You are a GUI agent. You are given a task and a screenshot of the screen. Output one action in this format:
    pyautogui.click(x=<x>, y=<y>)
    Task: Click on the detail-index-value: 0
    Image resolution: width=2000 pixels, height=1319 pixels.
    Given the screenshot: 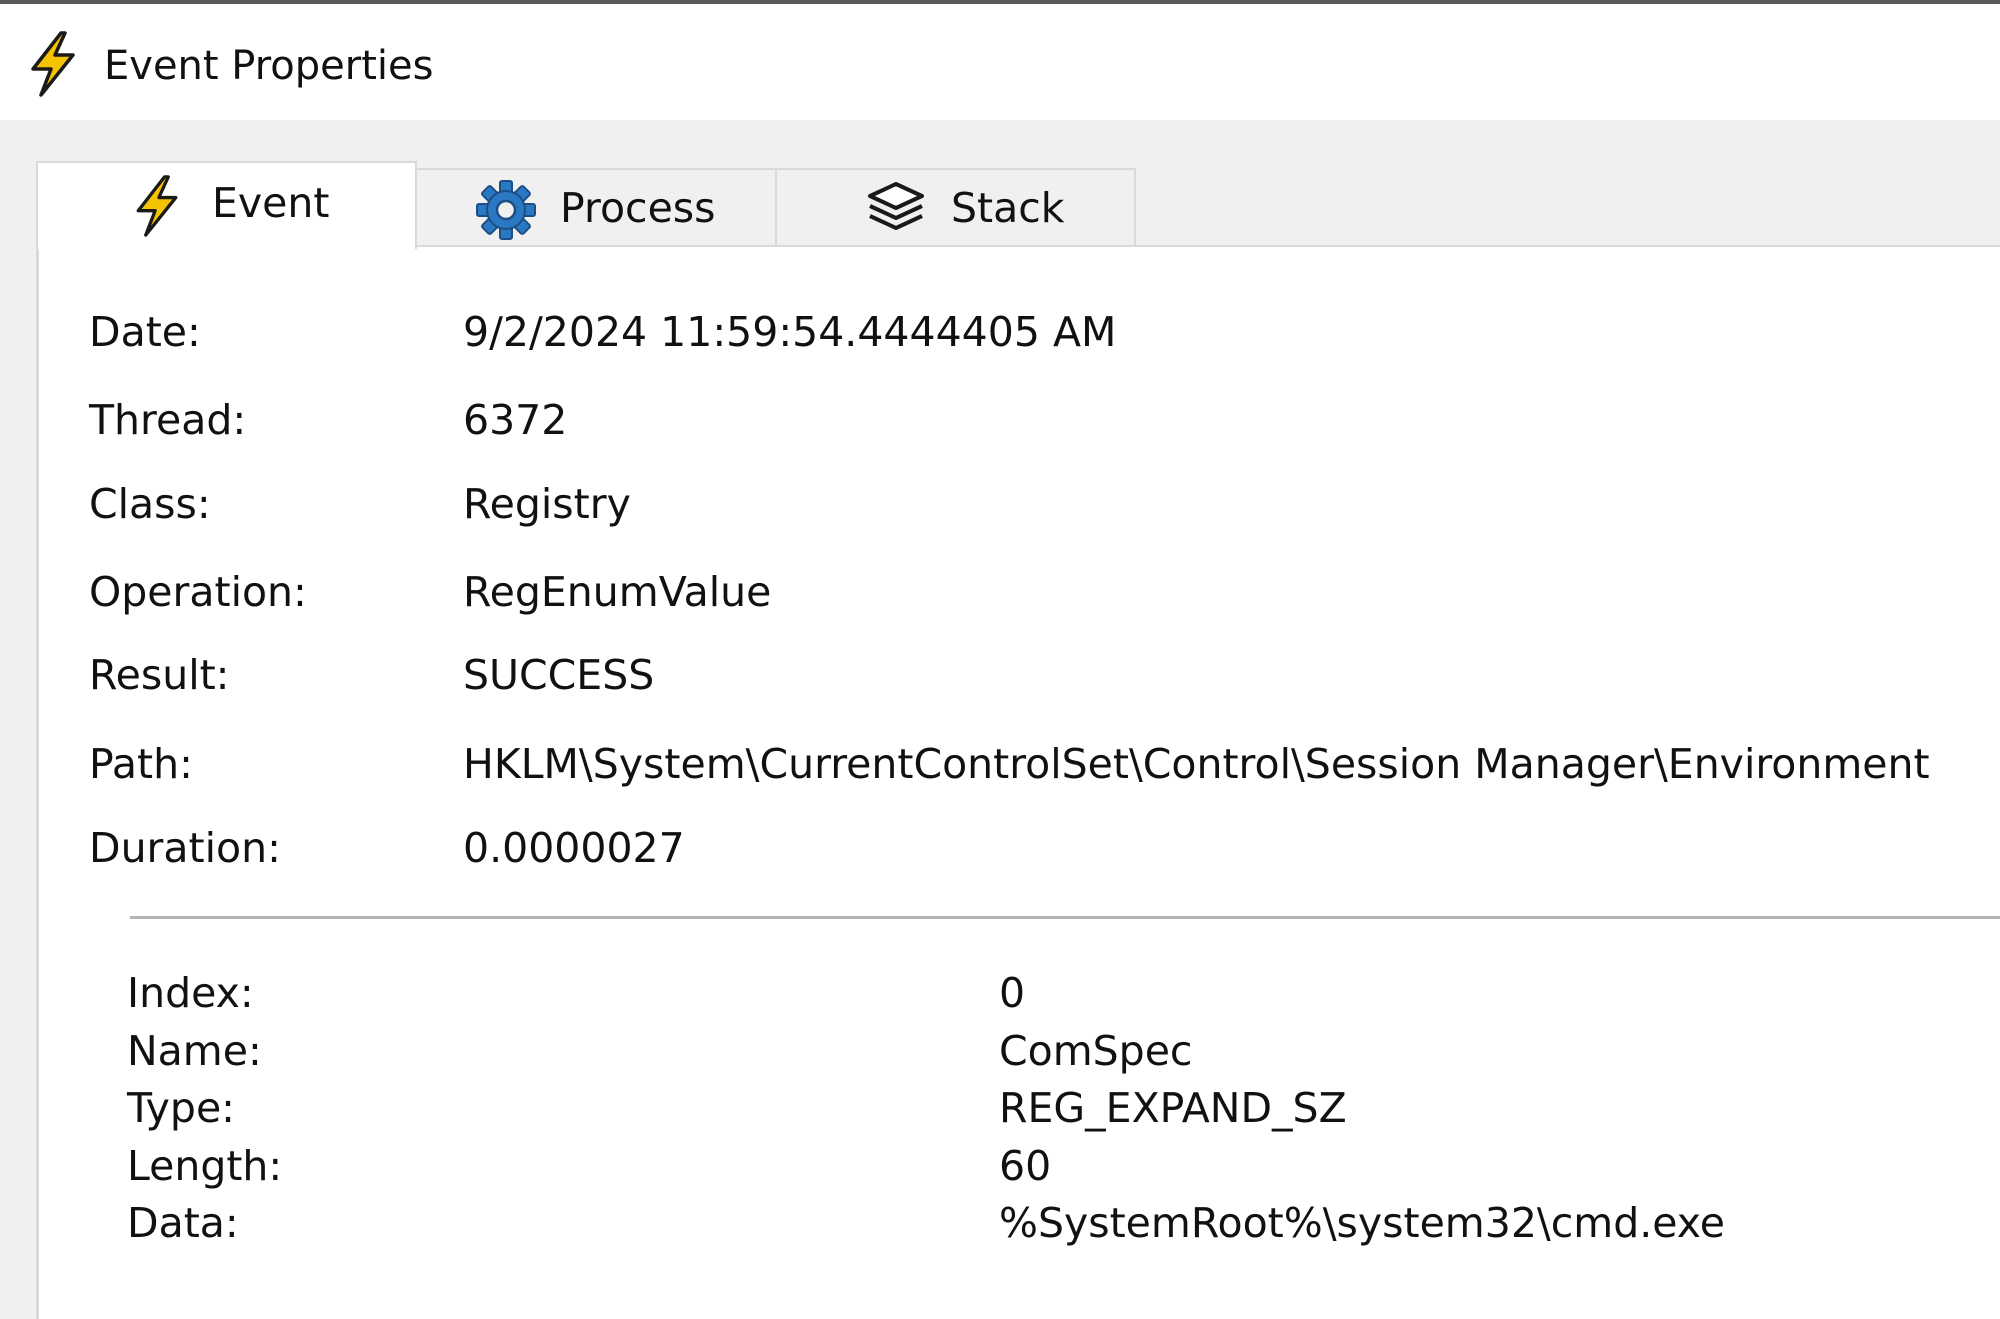 What is the action you would take?
    pyautogui.click(x=1012, y=993)
    